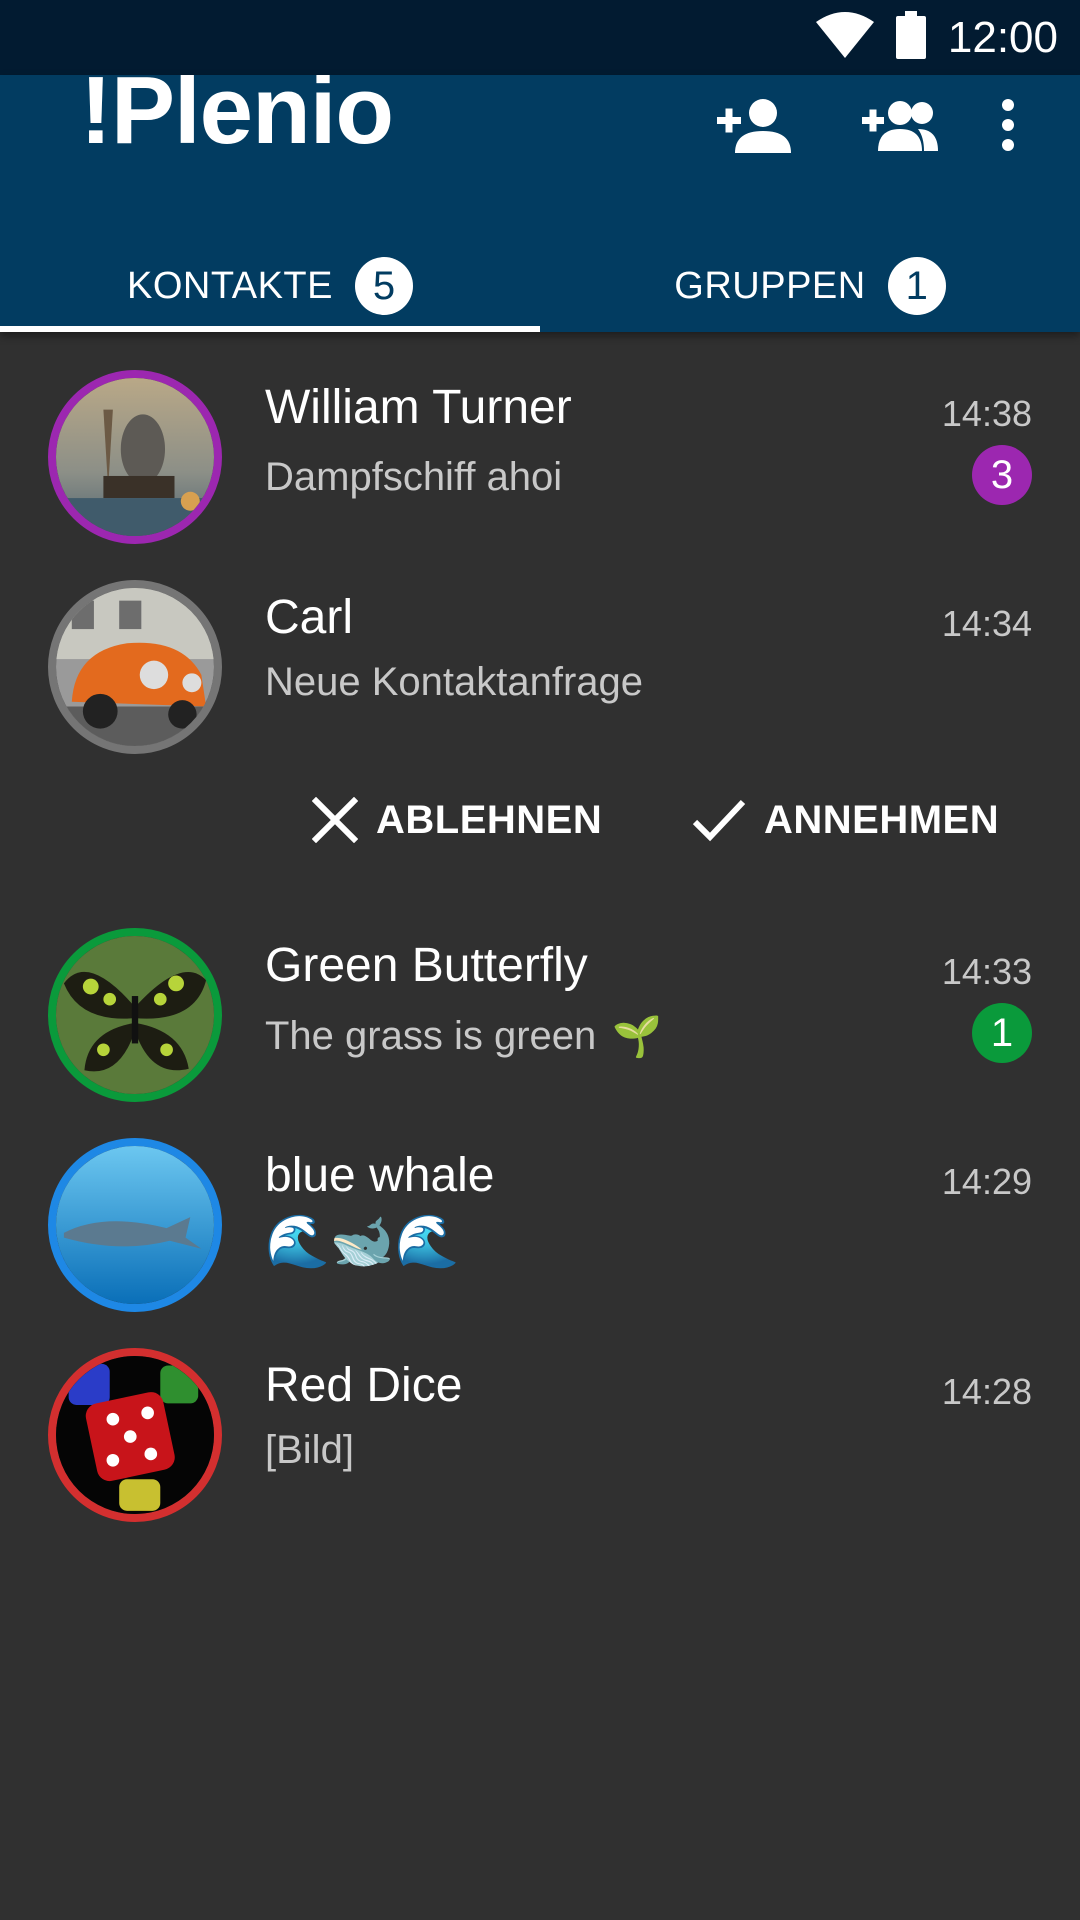 This screenshot has width=1080, height=1920. Describe the element at coordinates (986, 1391) in the screenshot. I see `message-time: 14:28` at that location.